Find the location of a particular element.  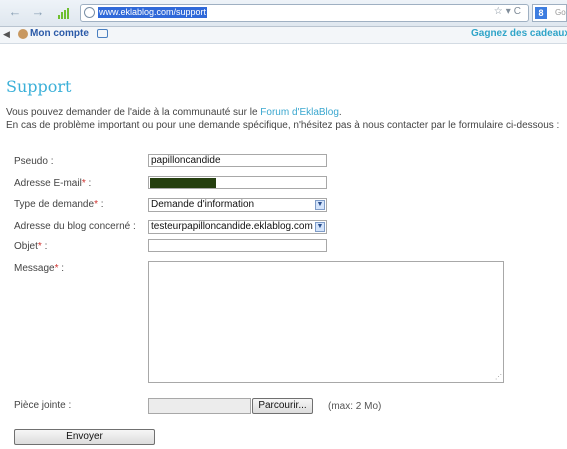

resize-grip-icon: ⋰ is located at coordinates (498, 377).